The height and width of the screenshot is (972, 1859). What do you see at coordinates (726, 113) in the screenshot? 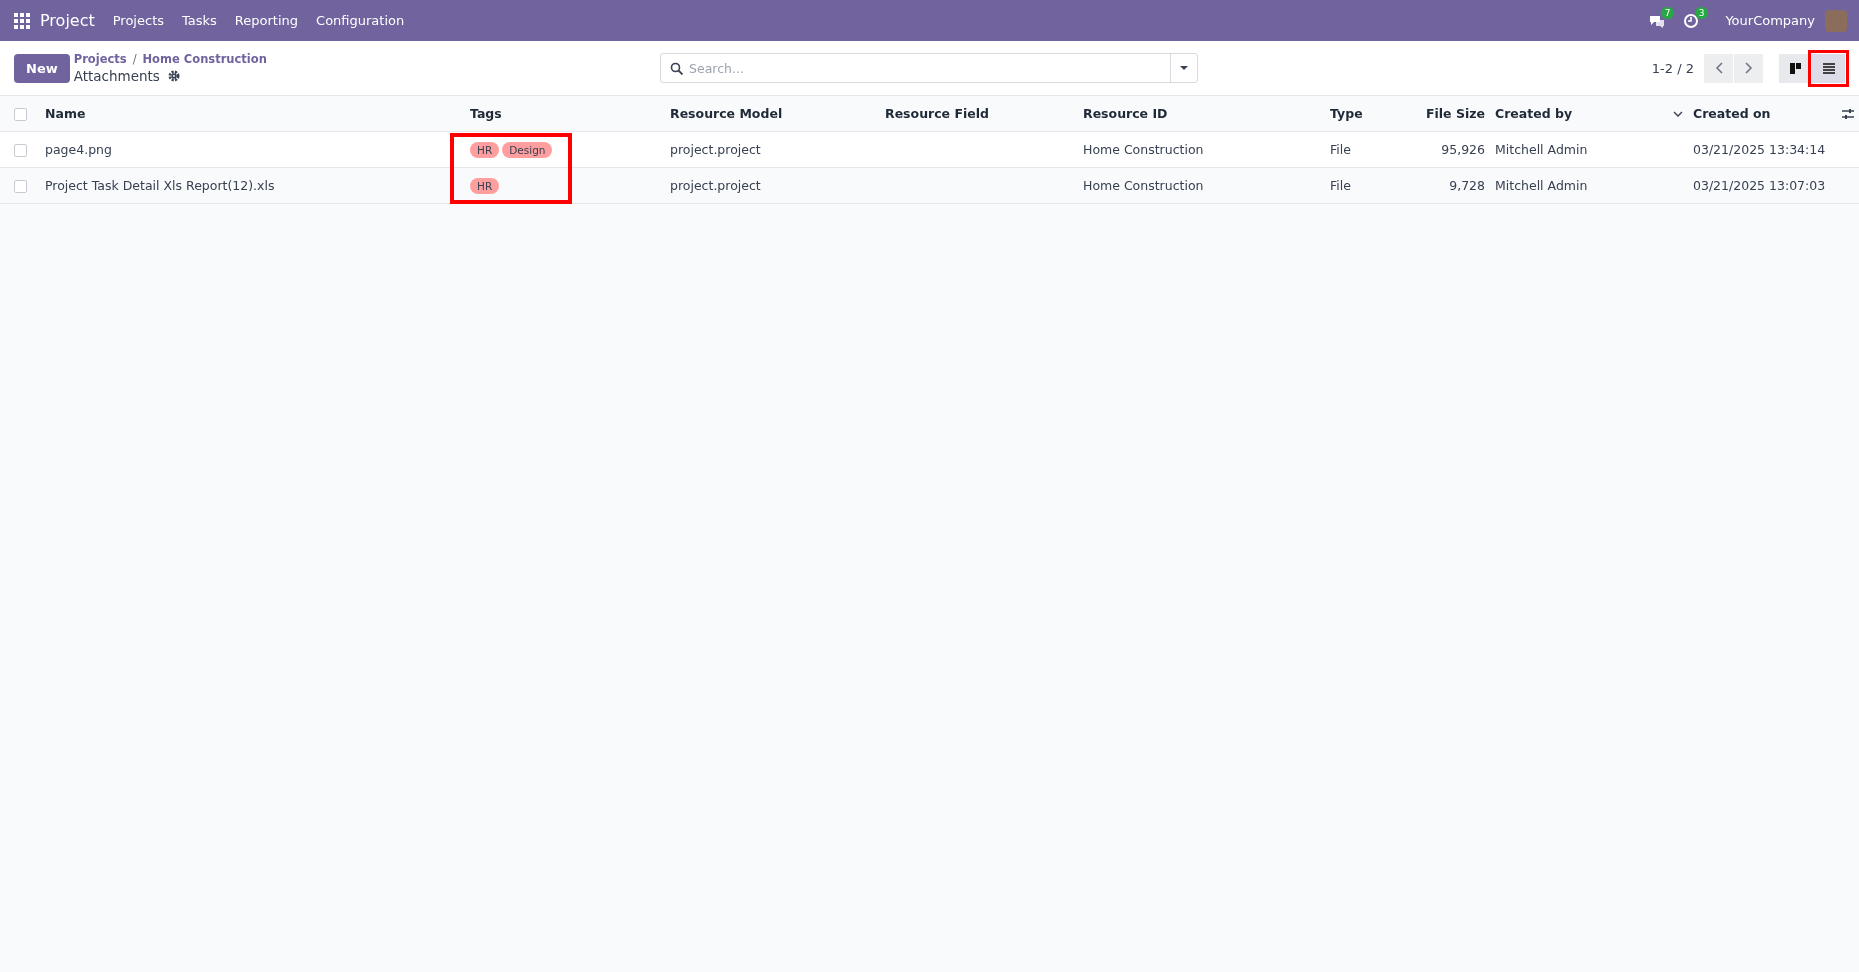
I see `column-header: Resource Model` at bounding box center [726, 113].